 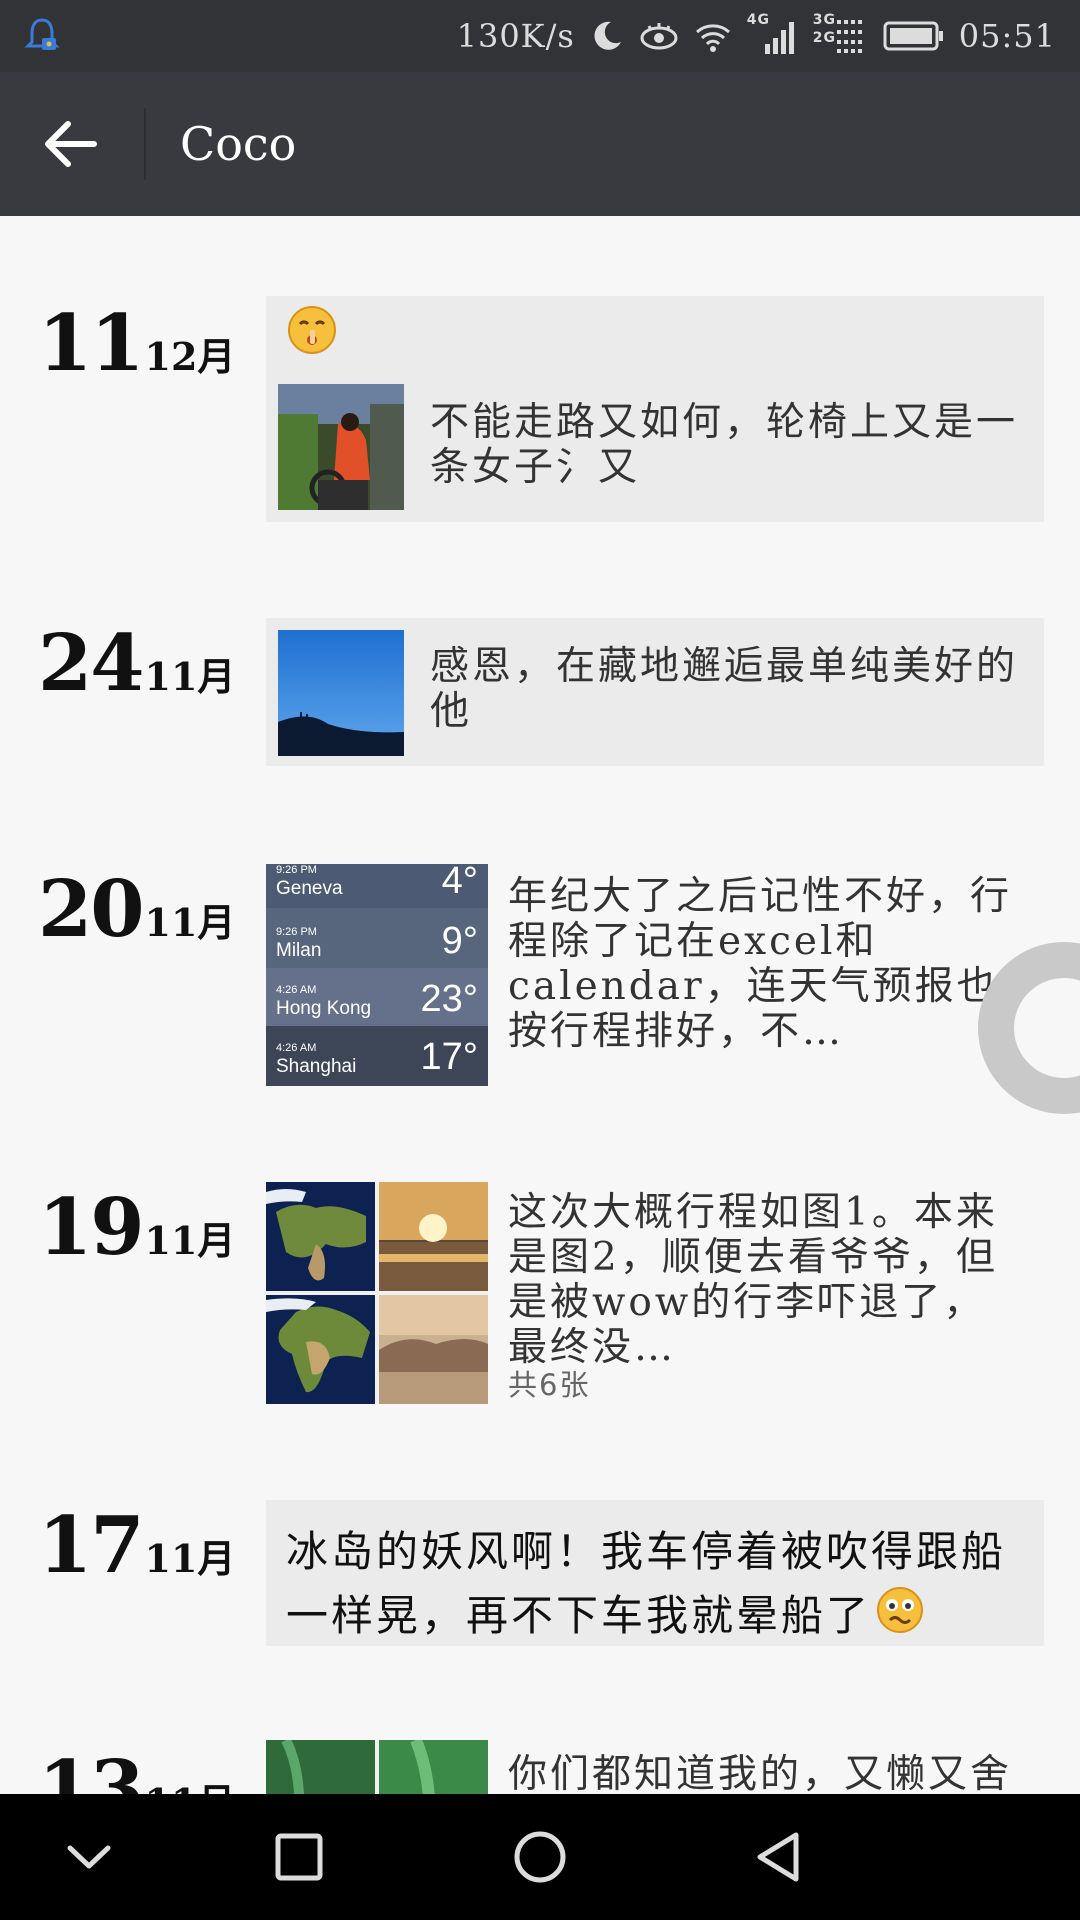 I want to click on post-day: 19, so click(x=91, y=1227).